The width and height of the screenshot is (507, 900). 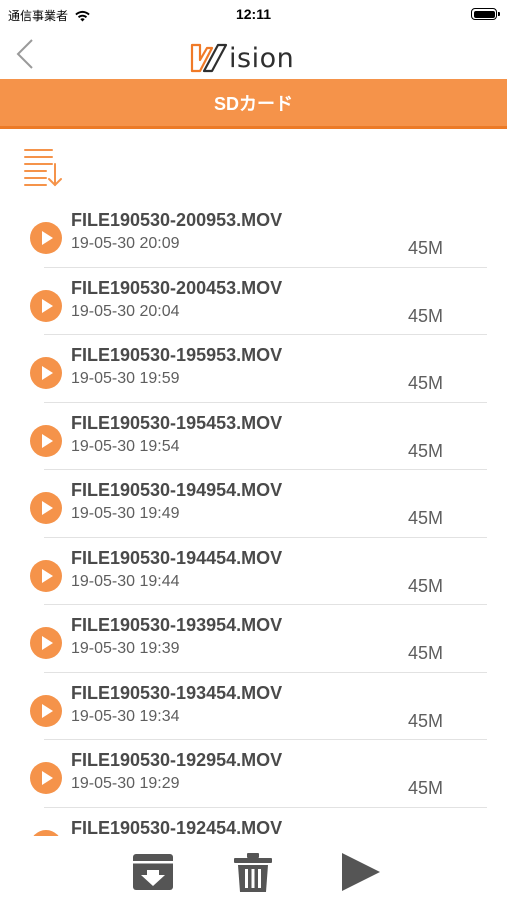 I want to click on clock: 12:11, so click(x=253, y=14).